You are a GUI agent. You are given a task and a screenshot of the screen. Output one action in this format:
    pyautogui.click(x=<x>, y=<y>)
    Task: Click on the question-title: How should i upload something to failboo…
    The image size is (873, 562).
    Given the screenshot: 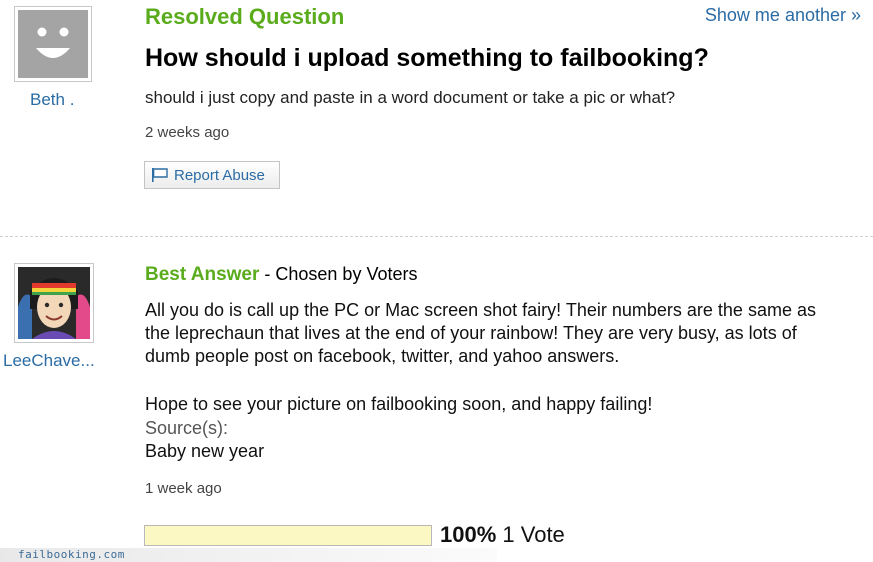 What is the action you would take?
    pyautogui.click(x=427, y=58)
    